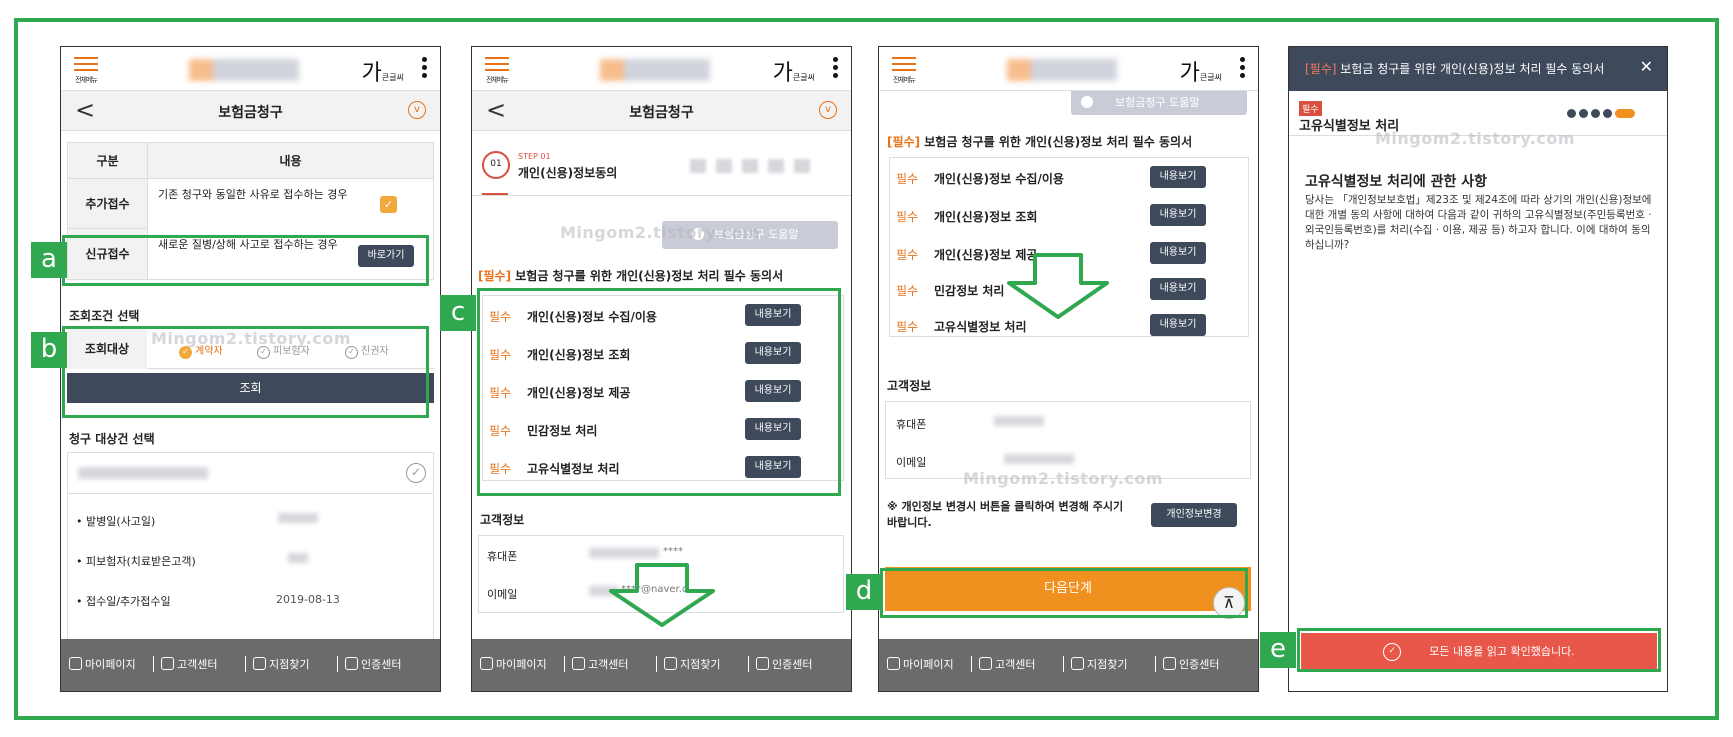 The height and width of the screenshot is (737, 1733). Describe the element at coordinates (909, 386) in the screenshot. I see `customer-section-title: 고객정보` at that location.